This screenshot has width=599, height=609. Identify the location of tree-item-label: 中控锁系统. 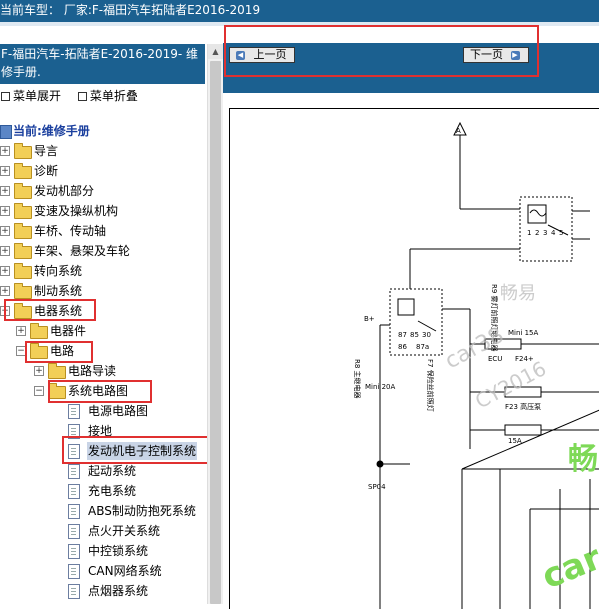
(118, 551).